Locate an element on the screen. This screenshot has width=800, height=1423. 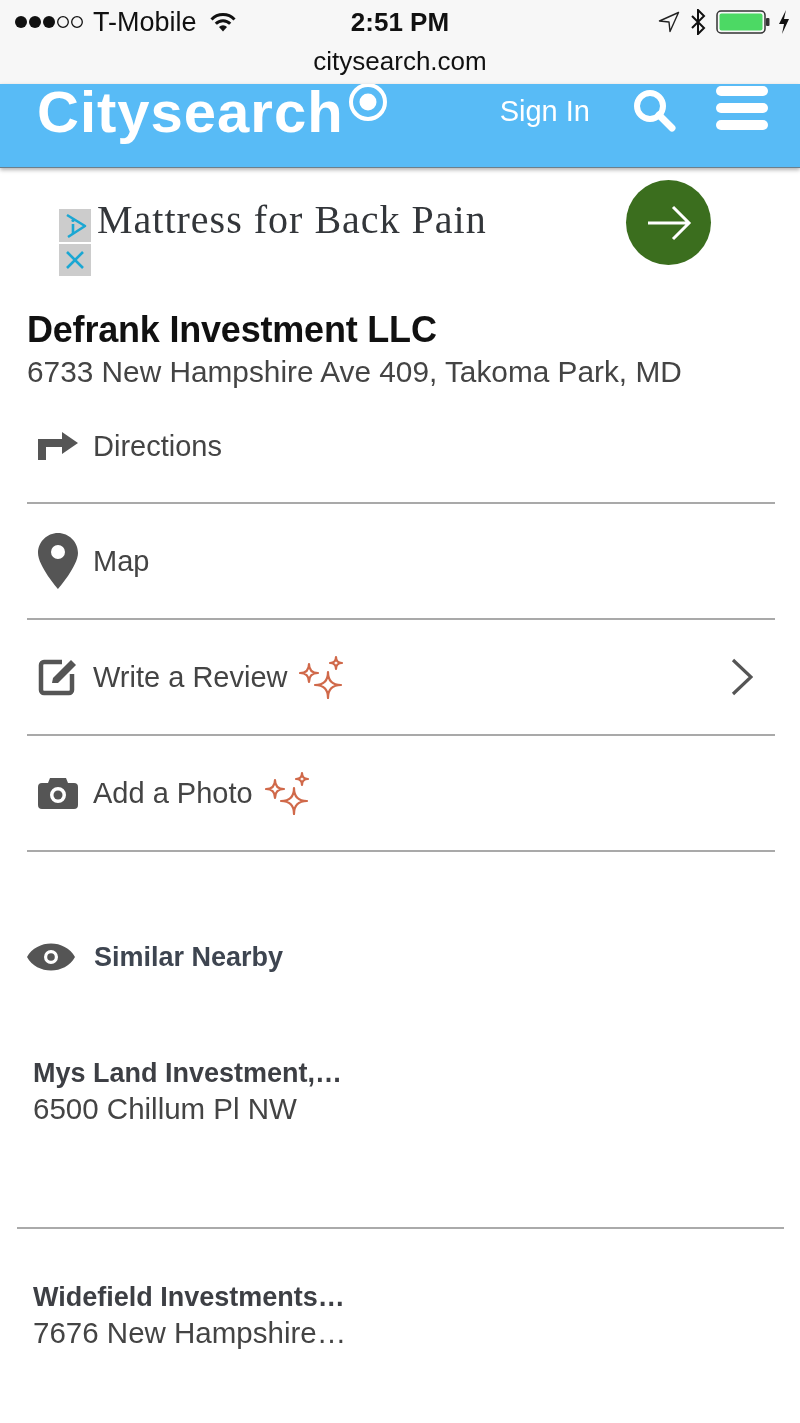
search-icon is located at coordinates (654, 110).